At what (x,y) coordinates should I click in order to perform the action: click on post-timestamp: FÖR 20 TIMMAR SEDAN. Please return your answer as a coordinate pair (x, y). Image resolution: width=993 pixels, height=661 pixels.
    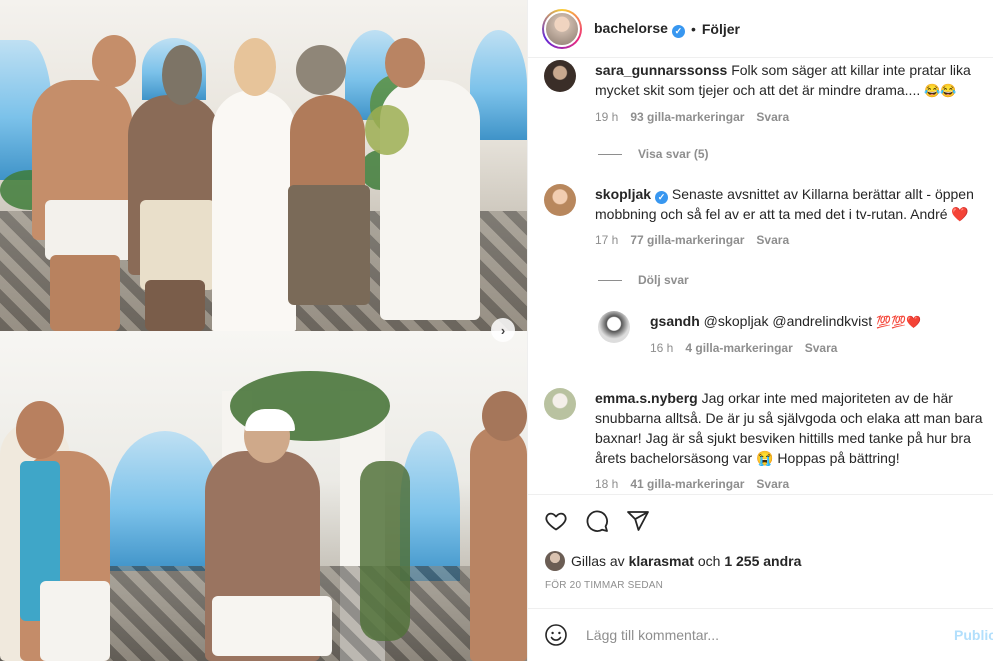
    Looking at the image, I should click on (604, 585).